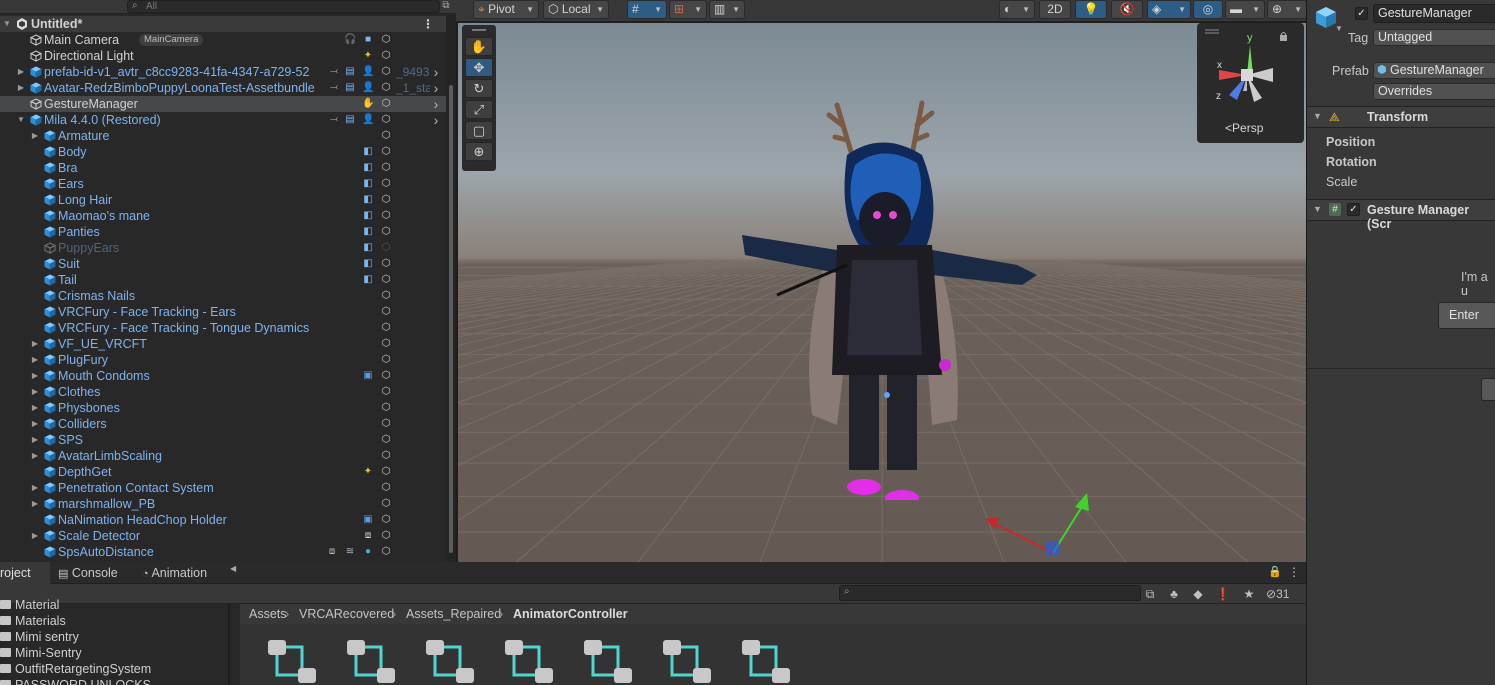 The height and width of the screenshot is (685, 1495). What do you see at coordinates (1294, 572) in the screenshot?
I see `panel-menu-icon: ⋮` at bounding box center [1294, 572].